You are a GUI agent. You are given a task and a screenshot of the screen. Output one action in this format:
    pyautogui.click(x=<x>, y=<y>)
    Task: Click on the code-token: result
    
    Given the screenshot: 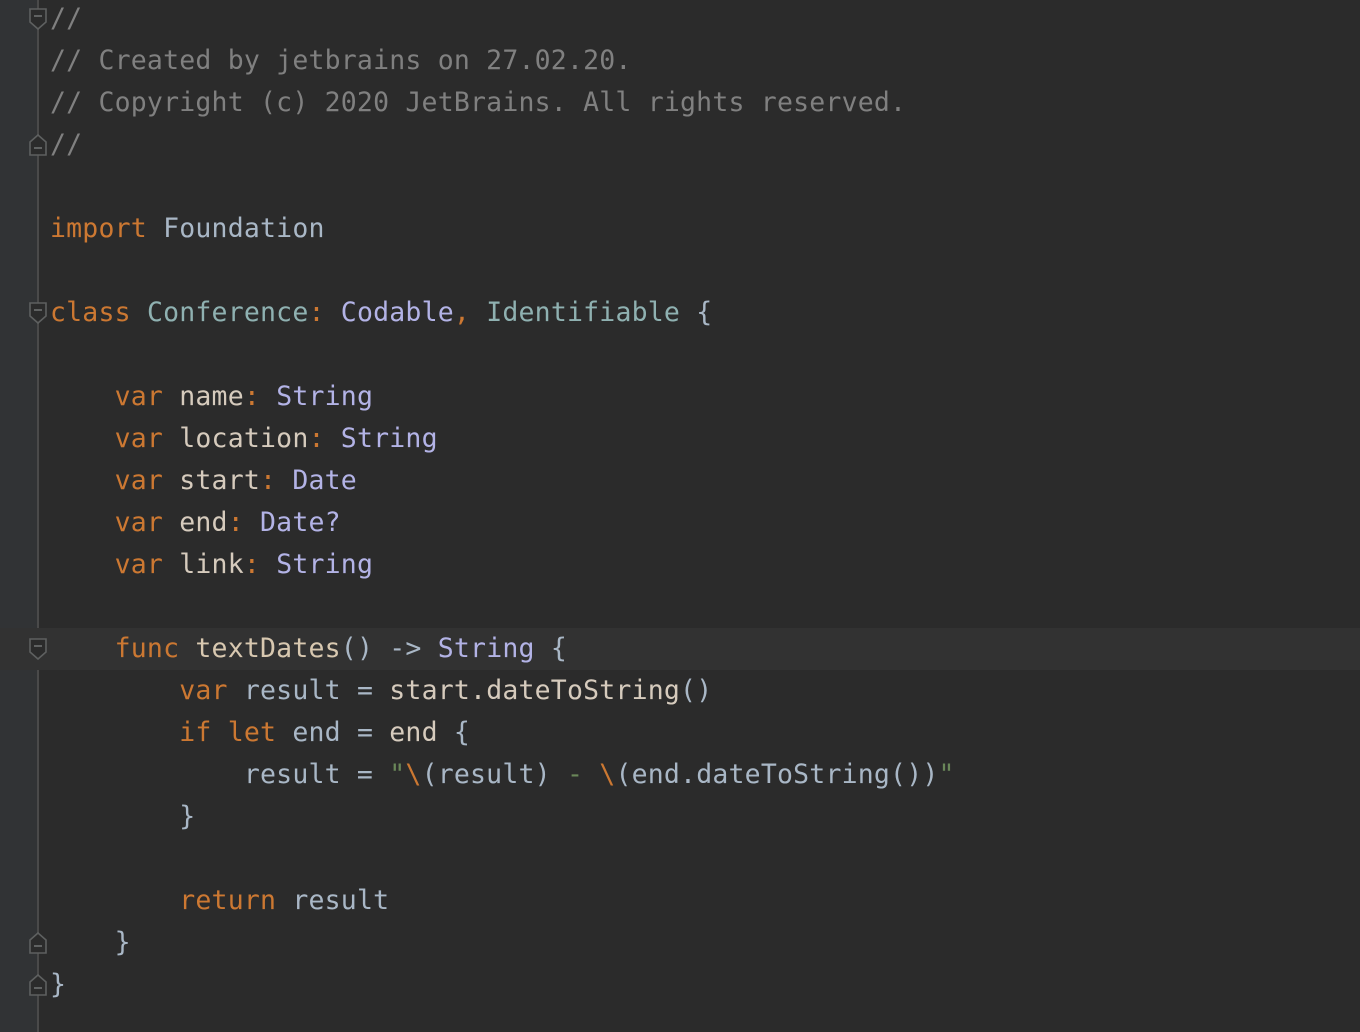 What is the action you would take?
    pyautogui.click(x=333, y=900)
    